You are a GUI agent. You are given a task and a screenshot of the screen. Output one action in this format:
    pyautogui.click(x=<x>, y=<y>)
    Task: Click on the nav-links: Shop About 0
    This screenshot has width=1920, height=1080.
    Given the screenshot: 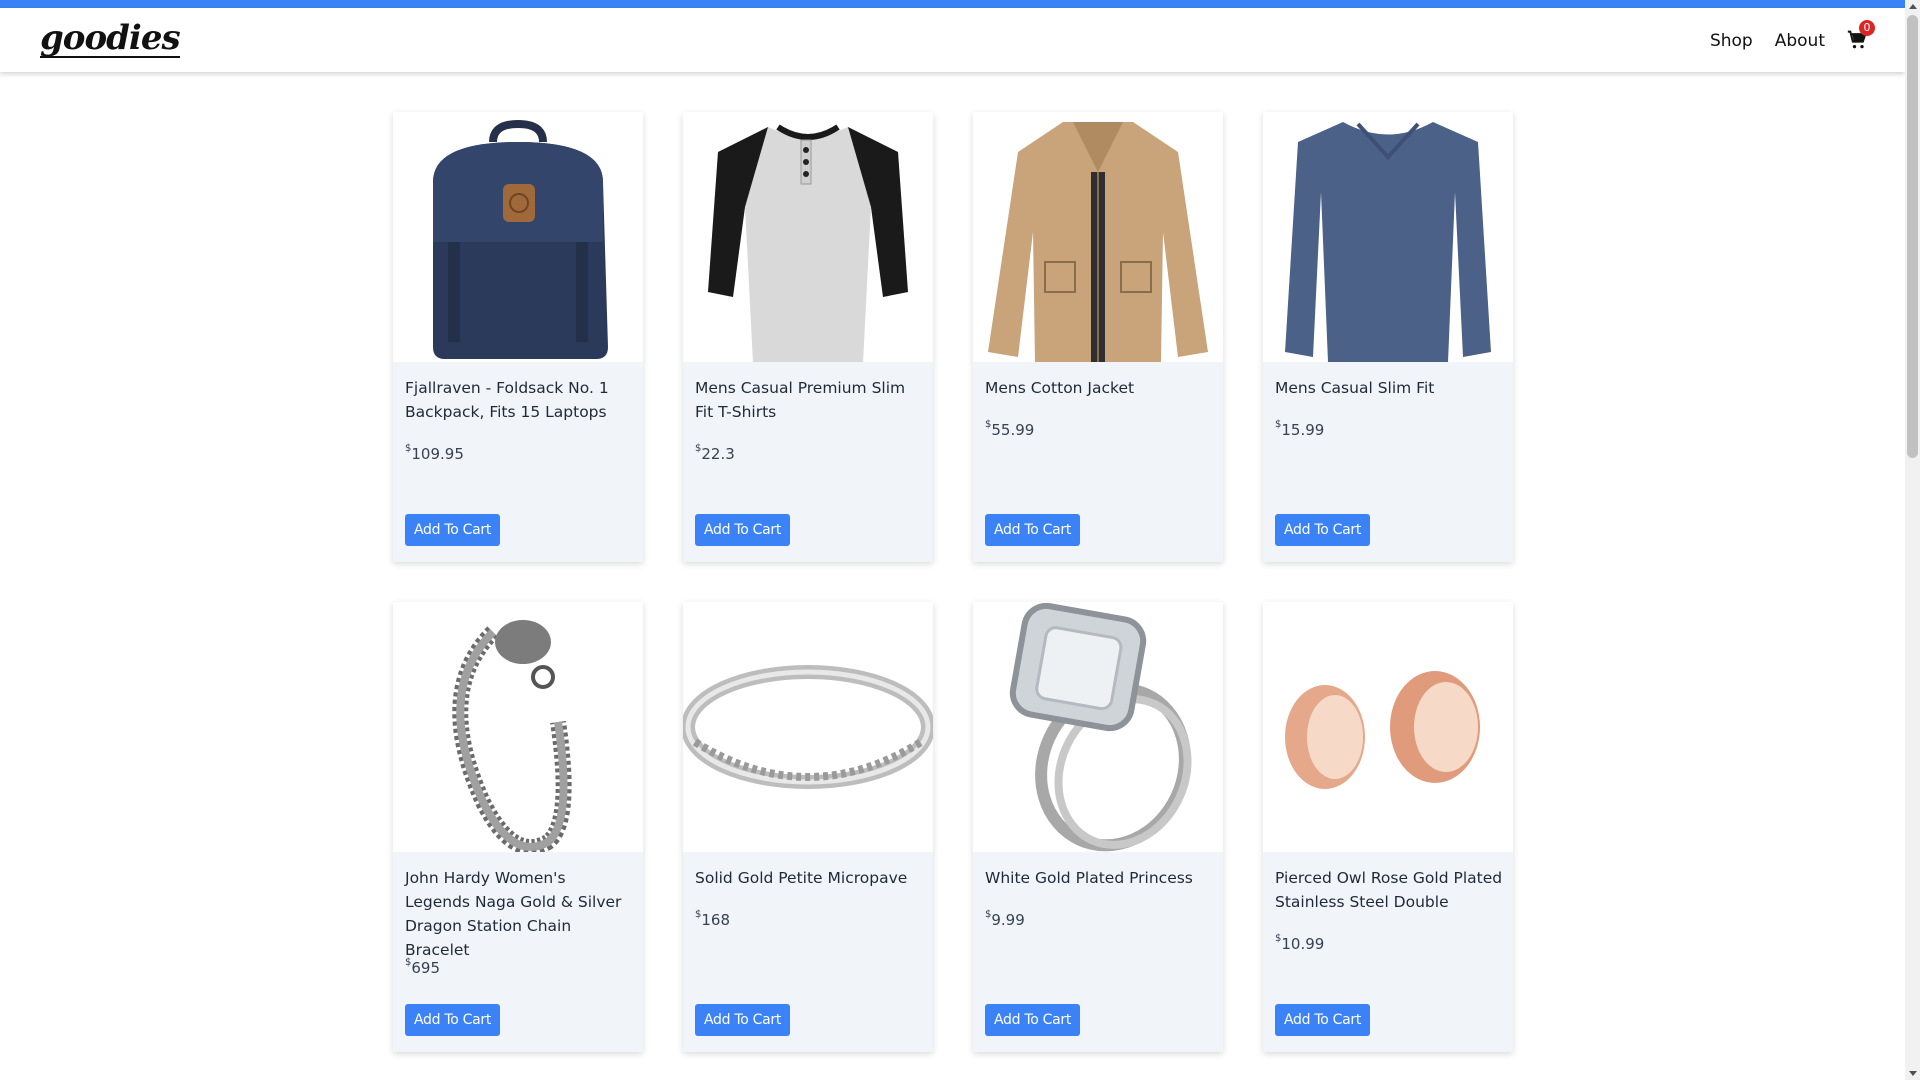 What is the action you would take?
    pyautogui.click(x=1792, y=36)
    